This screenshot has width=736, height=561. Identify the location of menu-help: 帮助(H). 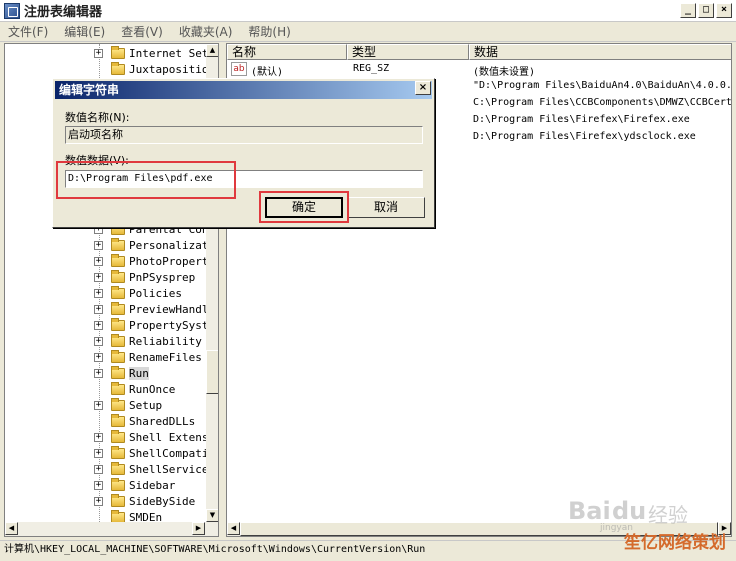
(269, 31).